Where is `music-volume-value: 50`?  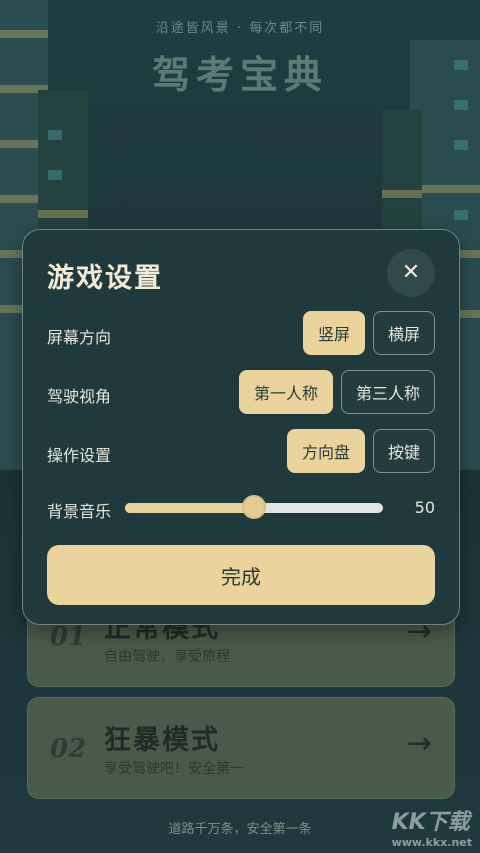 music-volume-value: 50 is located at coordinates (424, 507).